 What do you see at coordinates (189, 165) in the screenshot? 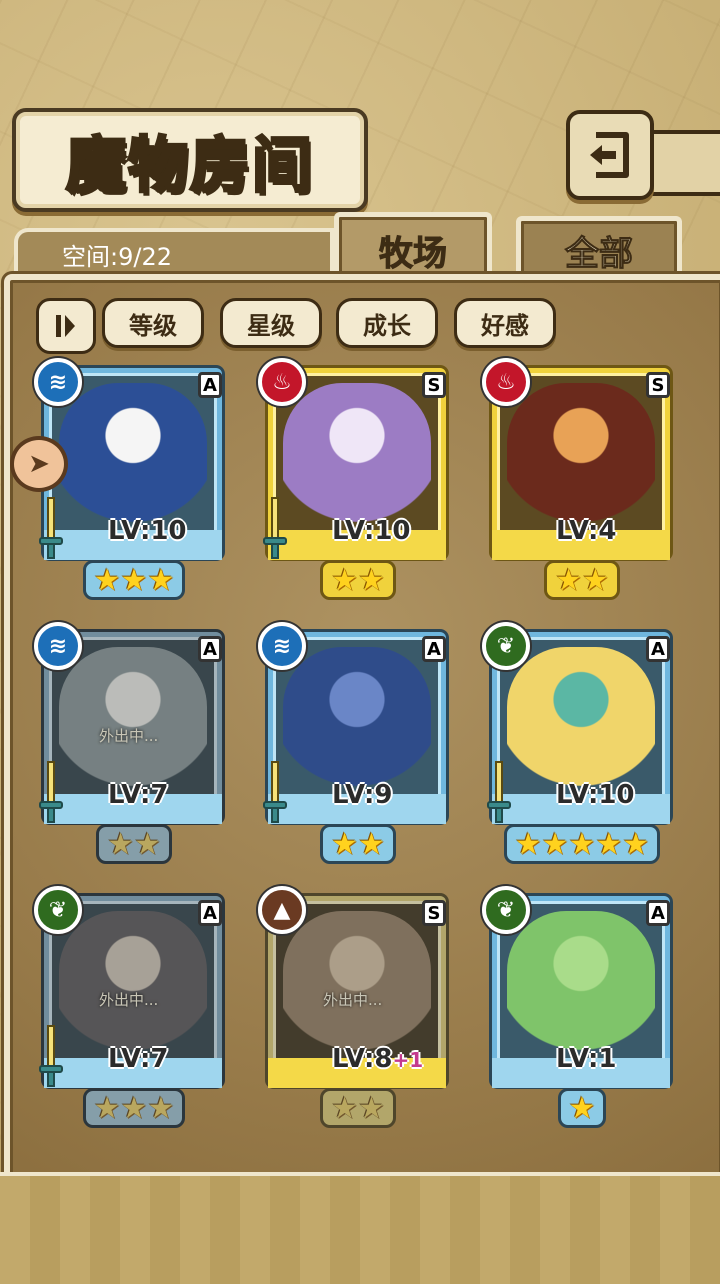
I see `page-title: 魔物房间` at bounding box center [189, 165].